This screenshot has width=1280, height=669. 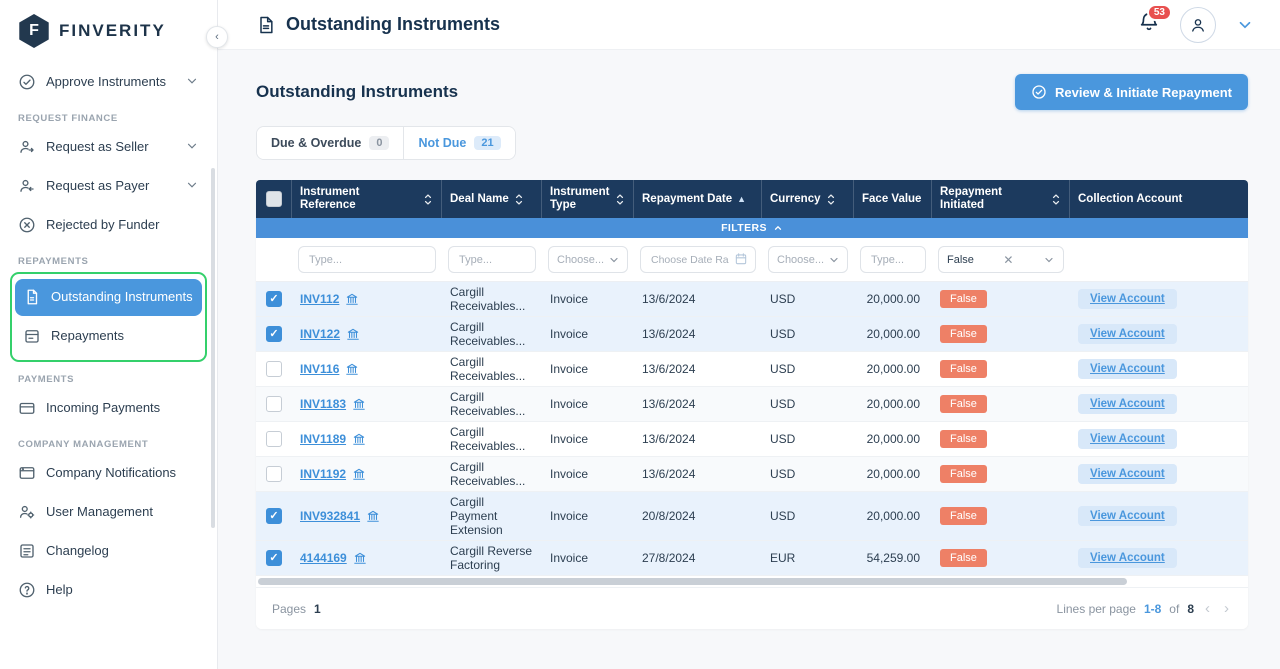 What do you see at coordinates (1131, 92) in the screenshot?
I see `review-initiate-repayment-button: Review & Initiate Repayment` at bounding box center [1131, 92].